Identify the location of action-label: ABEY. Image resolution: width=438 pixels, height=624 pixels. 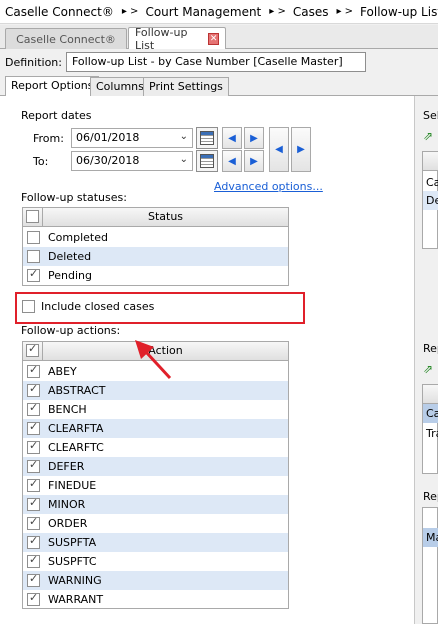
(62, 371).